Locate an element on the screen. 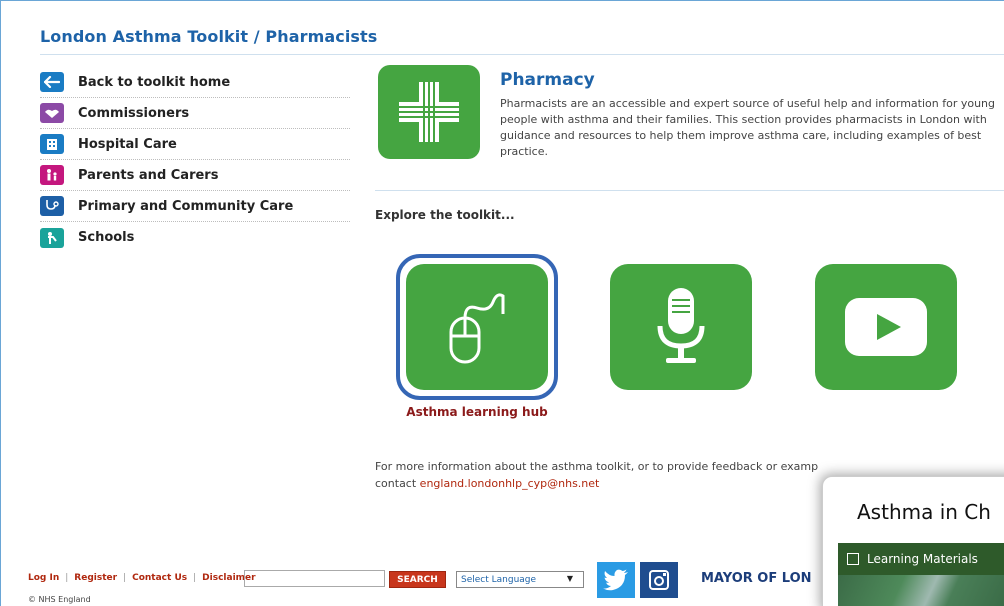 This screenshot has height=606, width=1004. page-title: London Asthma Toolkit / Pharmacists is located at coordinates (209, 36).